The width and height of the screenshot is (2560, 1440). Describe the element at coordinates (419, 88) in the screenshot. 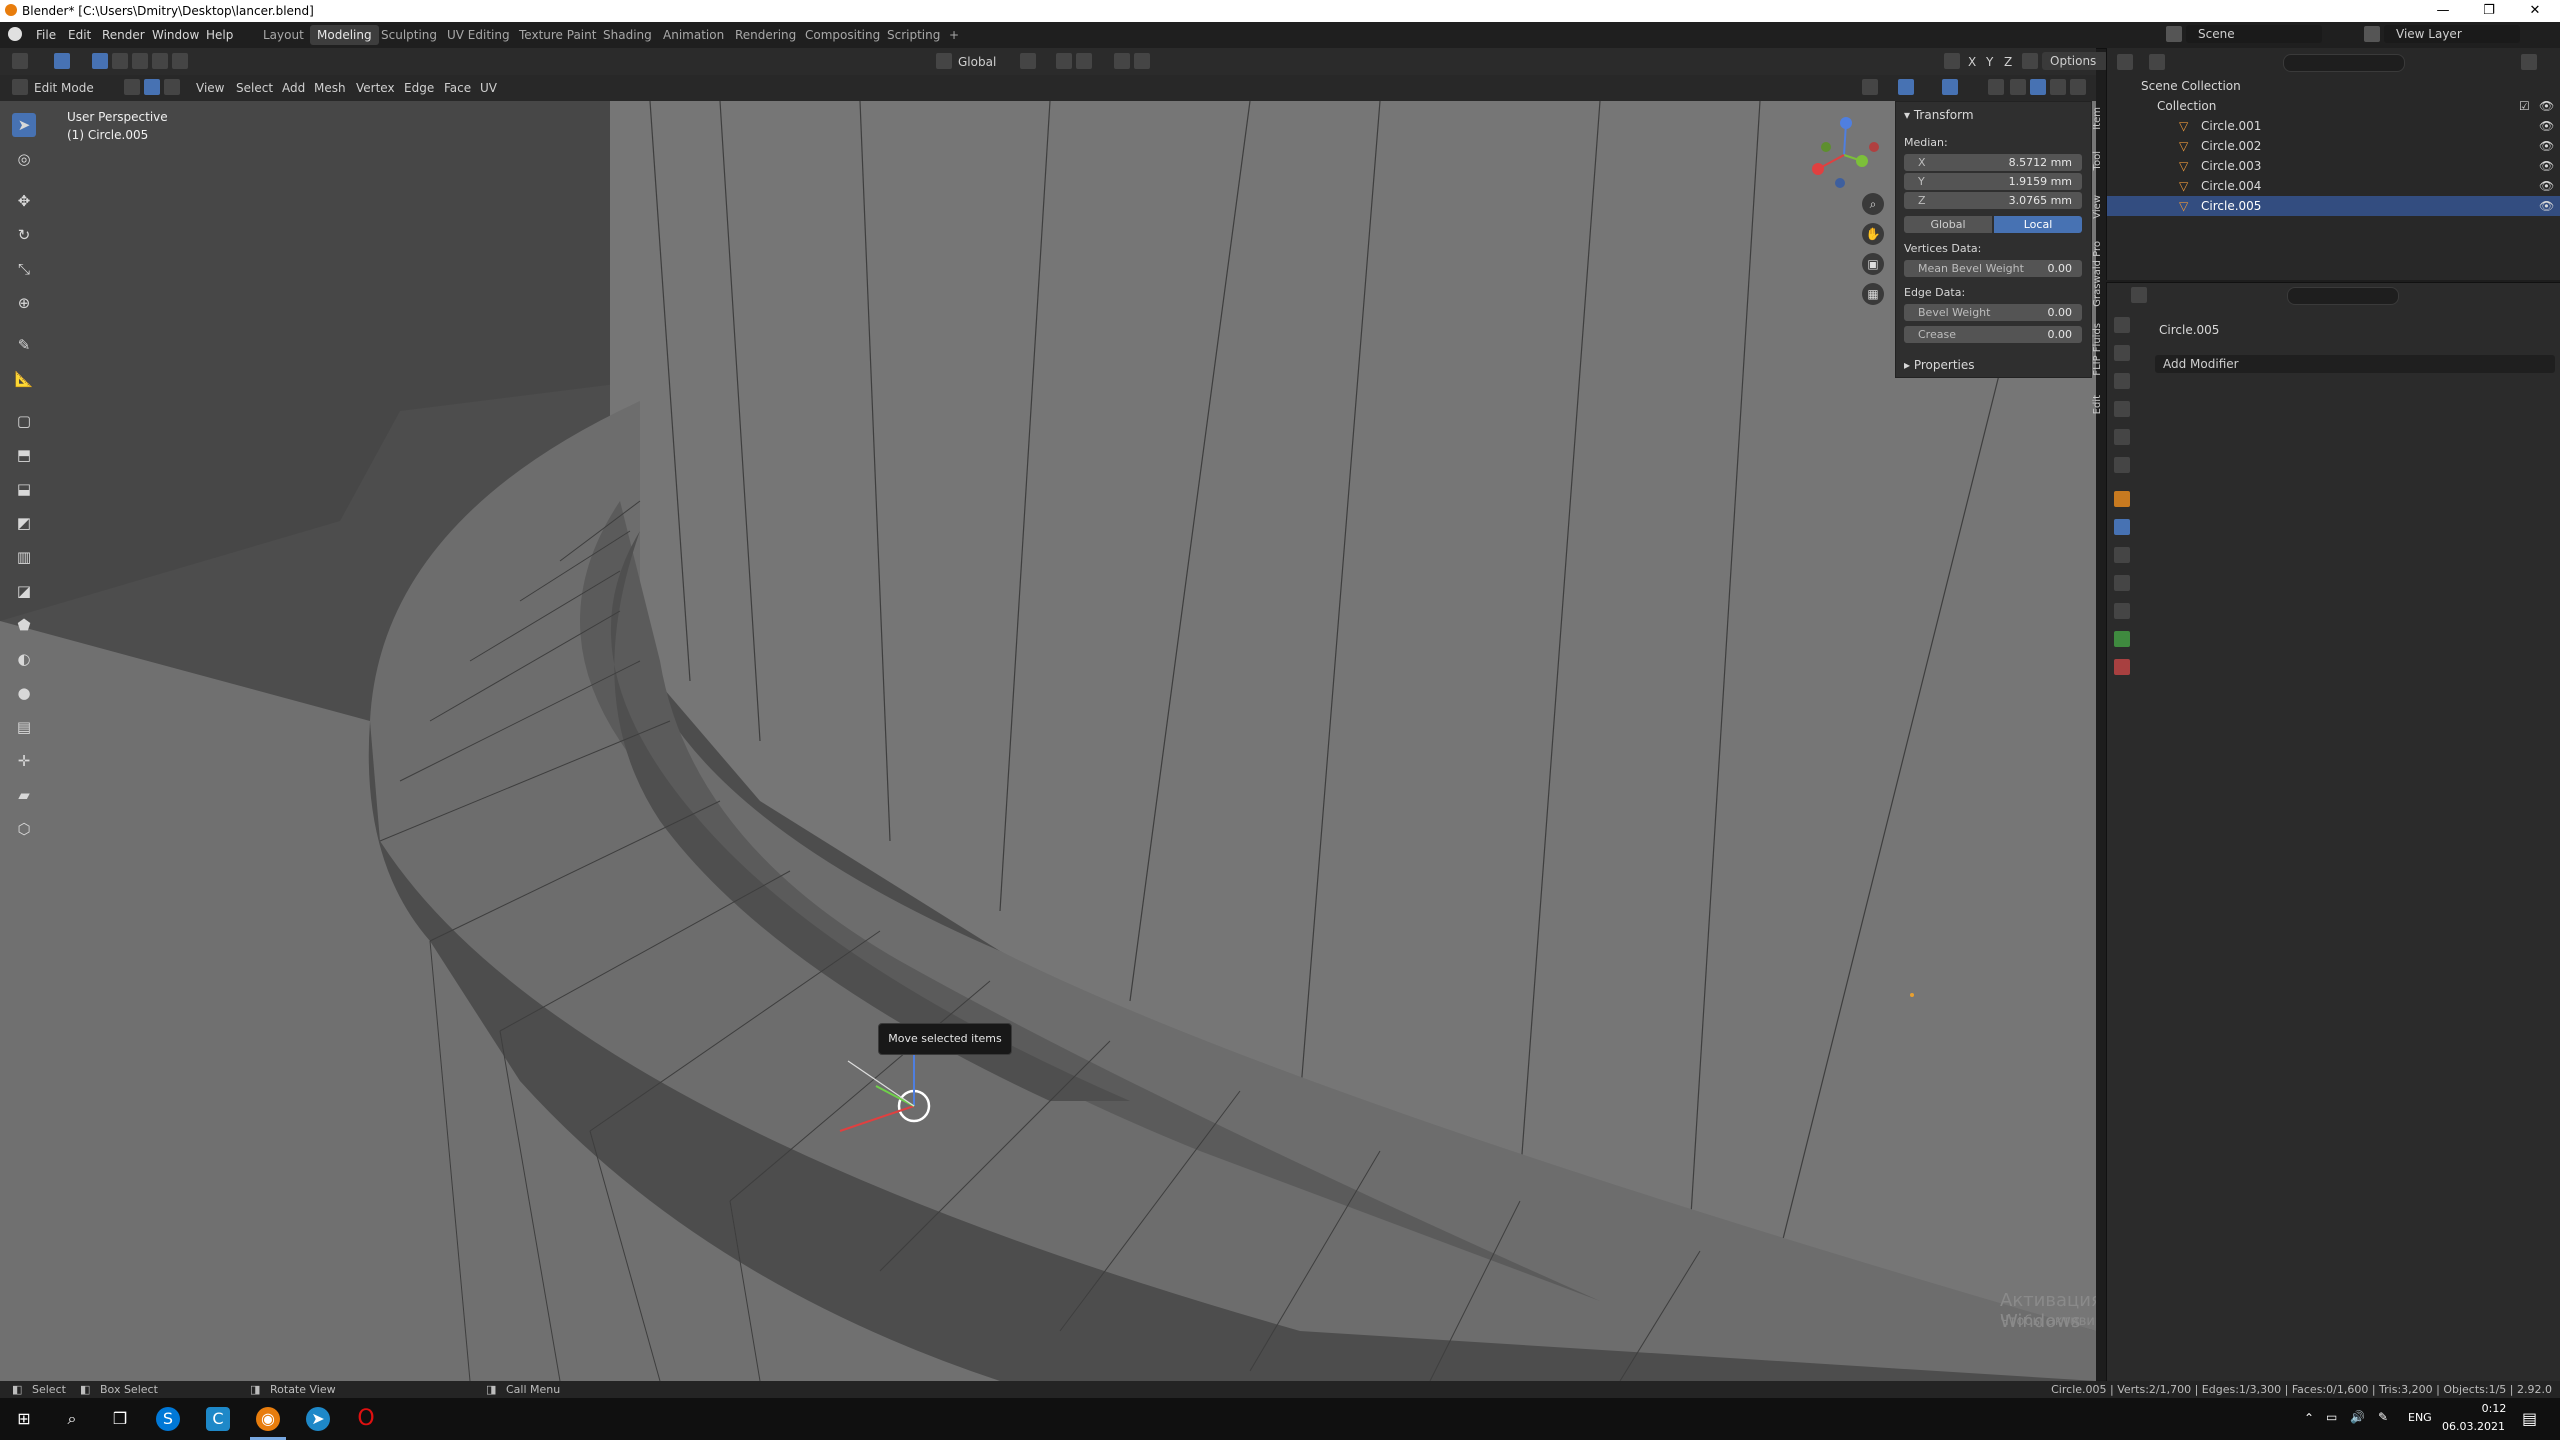

I see `menu-edge: Edge` at that location.